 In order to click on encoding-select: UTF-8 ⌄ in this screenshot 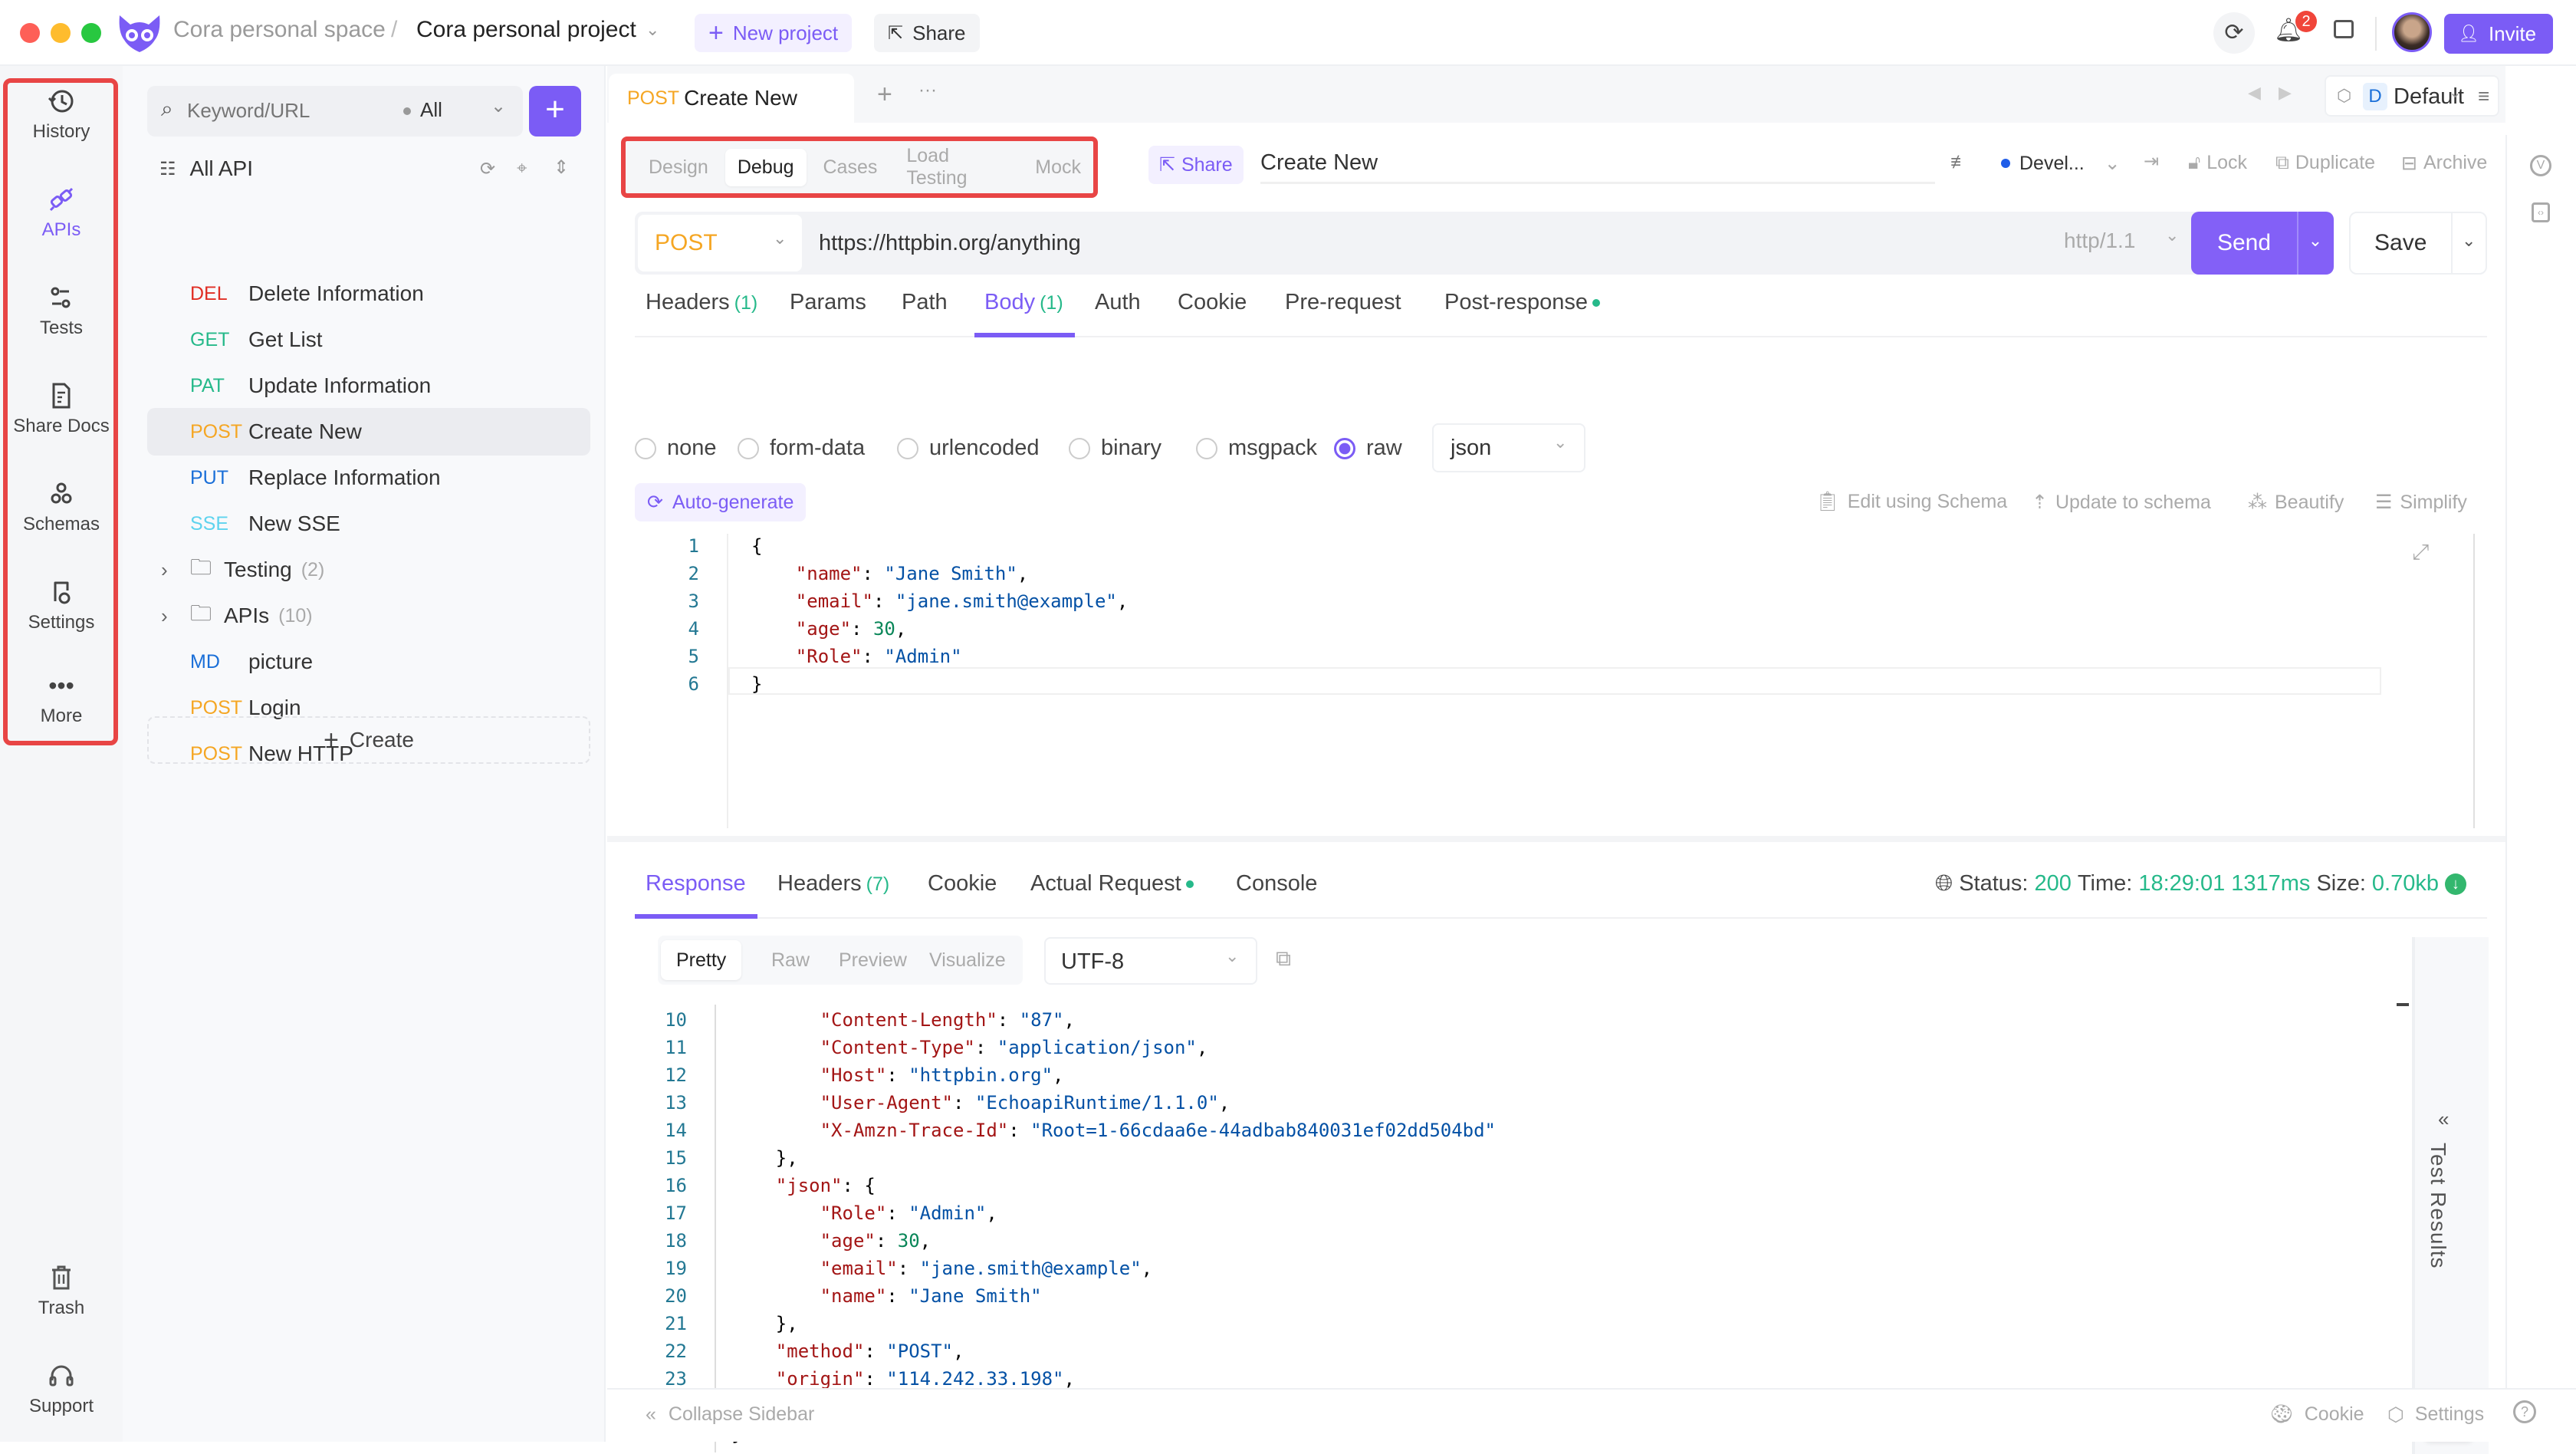, I will do `click(1150, 961)`.